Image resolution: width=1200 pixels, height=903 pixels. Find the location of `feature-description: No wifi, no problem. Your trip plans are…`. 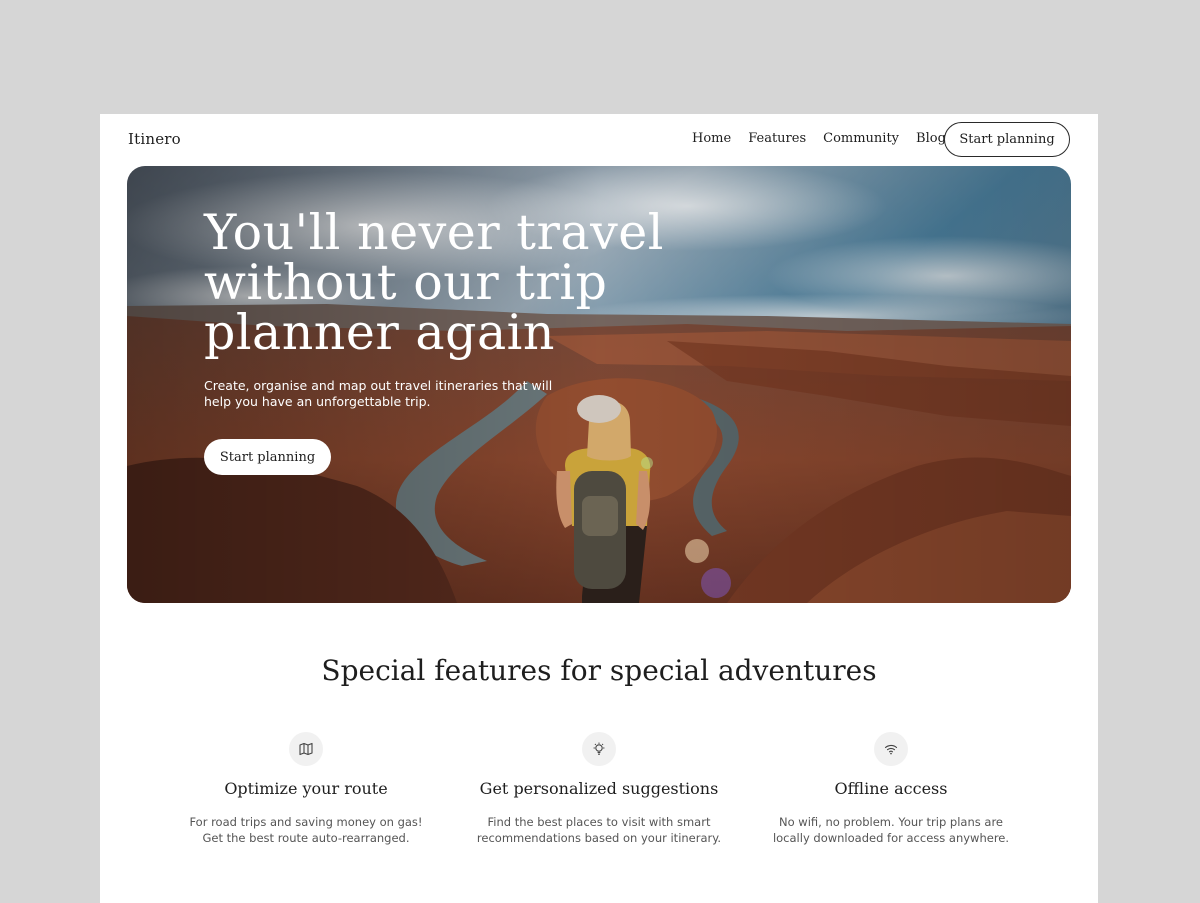

feature-description: No wifi, no problem. Your trip plans are… is located at coordinates (891, 830).